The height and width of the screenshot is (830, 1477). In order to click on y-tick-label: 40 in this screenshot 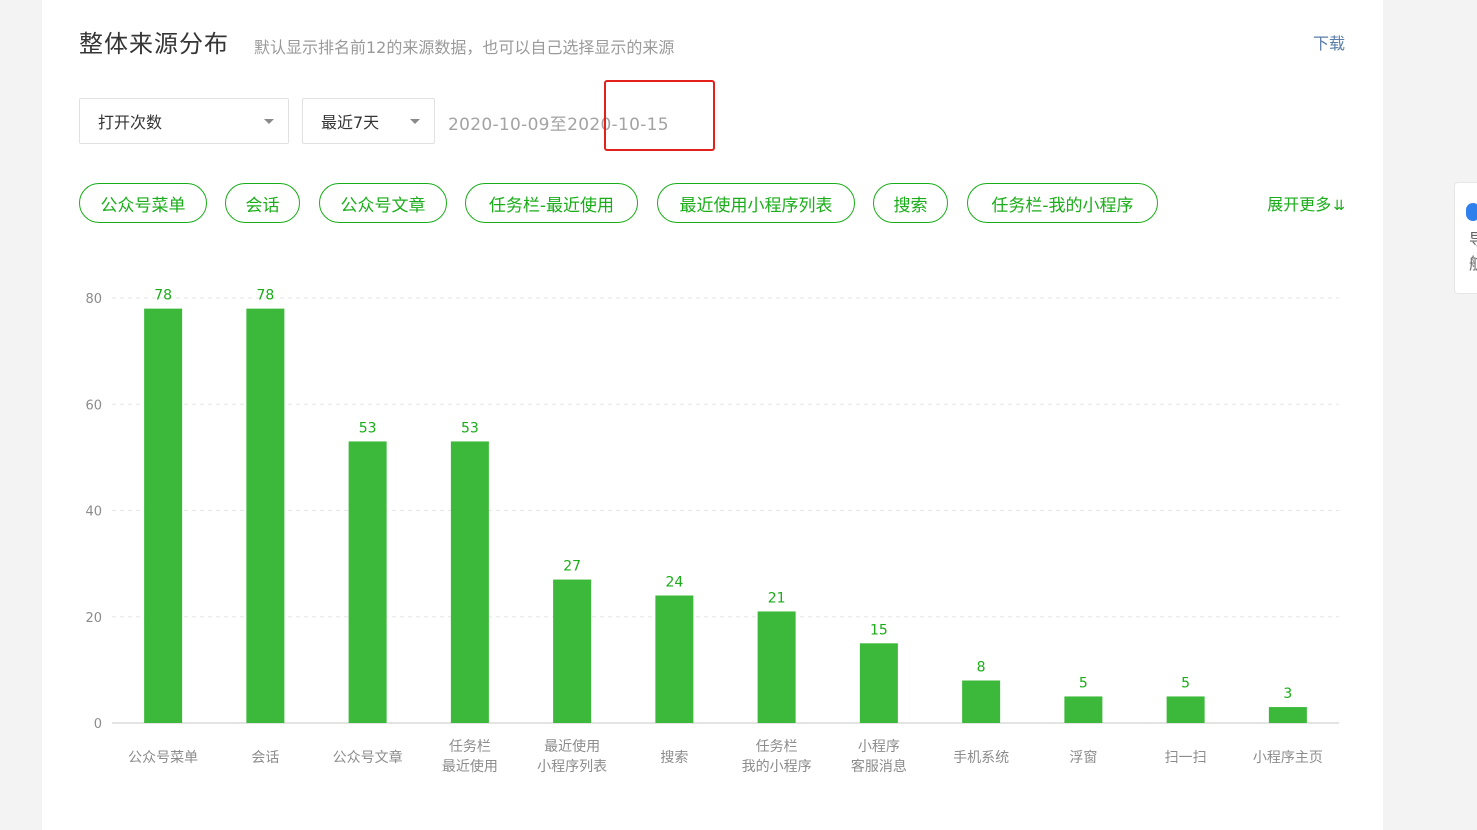, I will do `click(93, 512)`.